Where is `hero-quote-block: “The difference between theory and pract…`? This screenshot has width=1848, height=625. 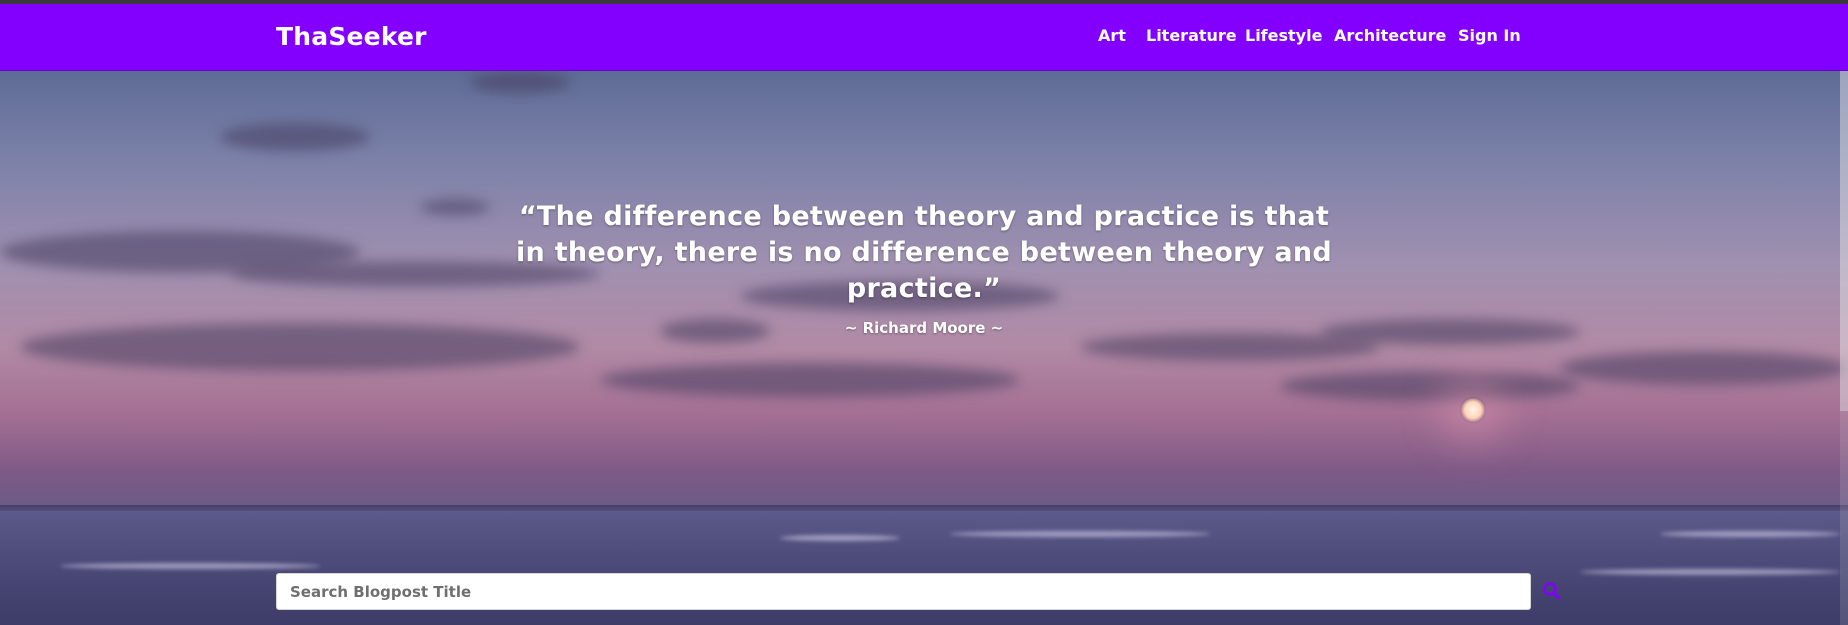
hero-quote-block: “The difference between theory and pract… is located at coordinates (924, 268).